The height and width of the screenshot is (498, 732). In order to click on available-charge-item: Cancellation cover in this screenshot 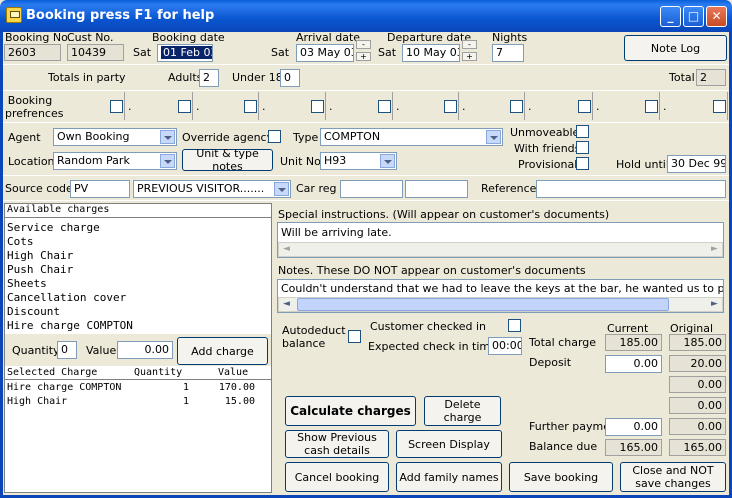, I will do `click(138, 298)`.